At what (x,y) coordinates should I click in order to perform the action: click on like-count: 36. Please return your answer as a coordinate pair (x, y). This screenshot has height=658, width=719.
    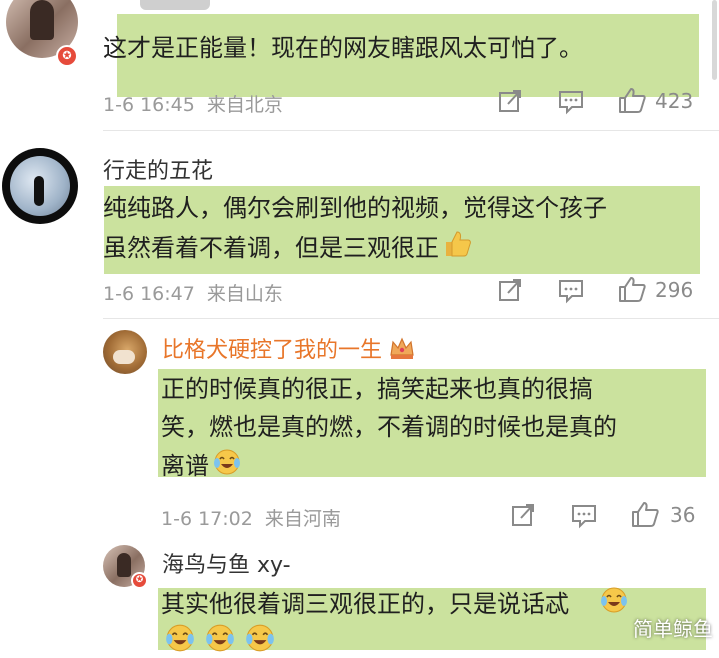
    Looking at the image, I should click on (683, 515).